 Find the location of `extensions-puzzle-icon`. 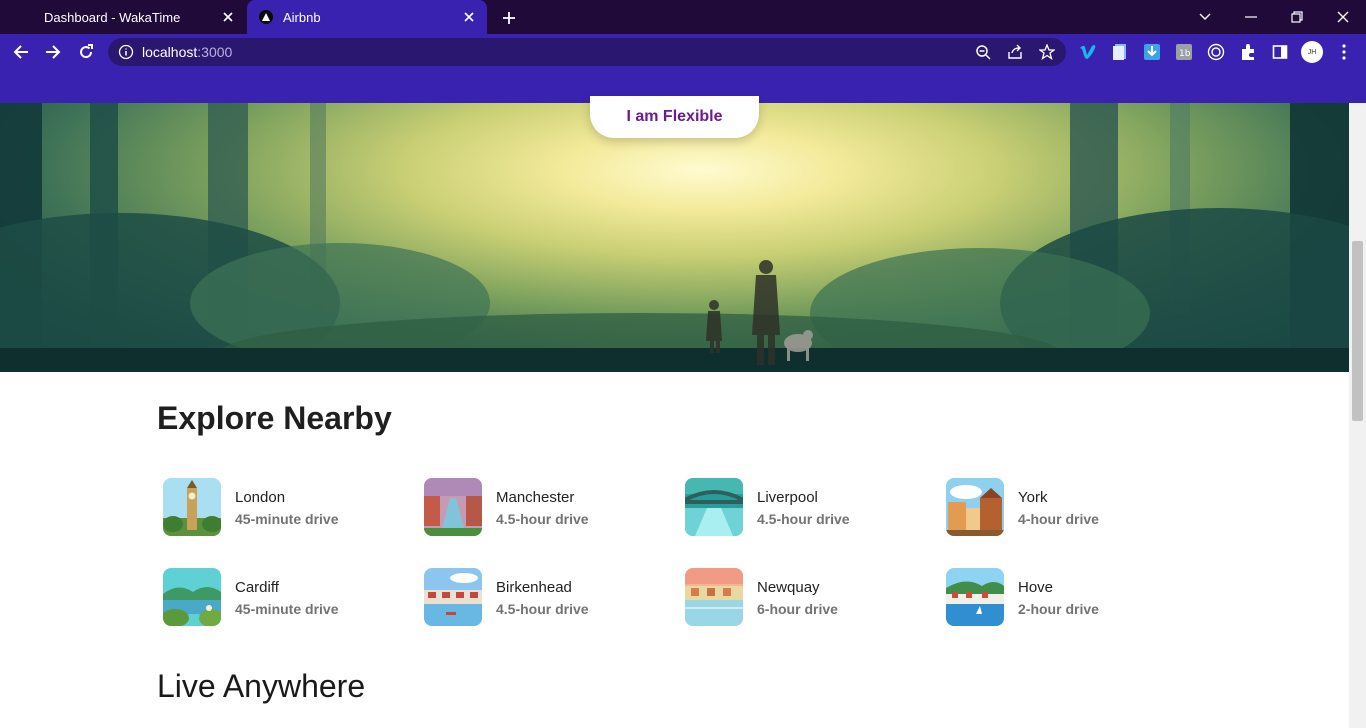

extensions-puzzle-icon is located at coordinates (1248, 52).